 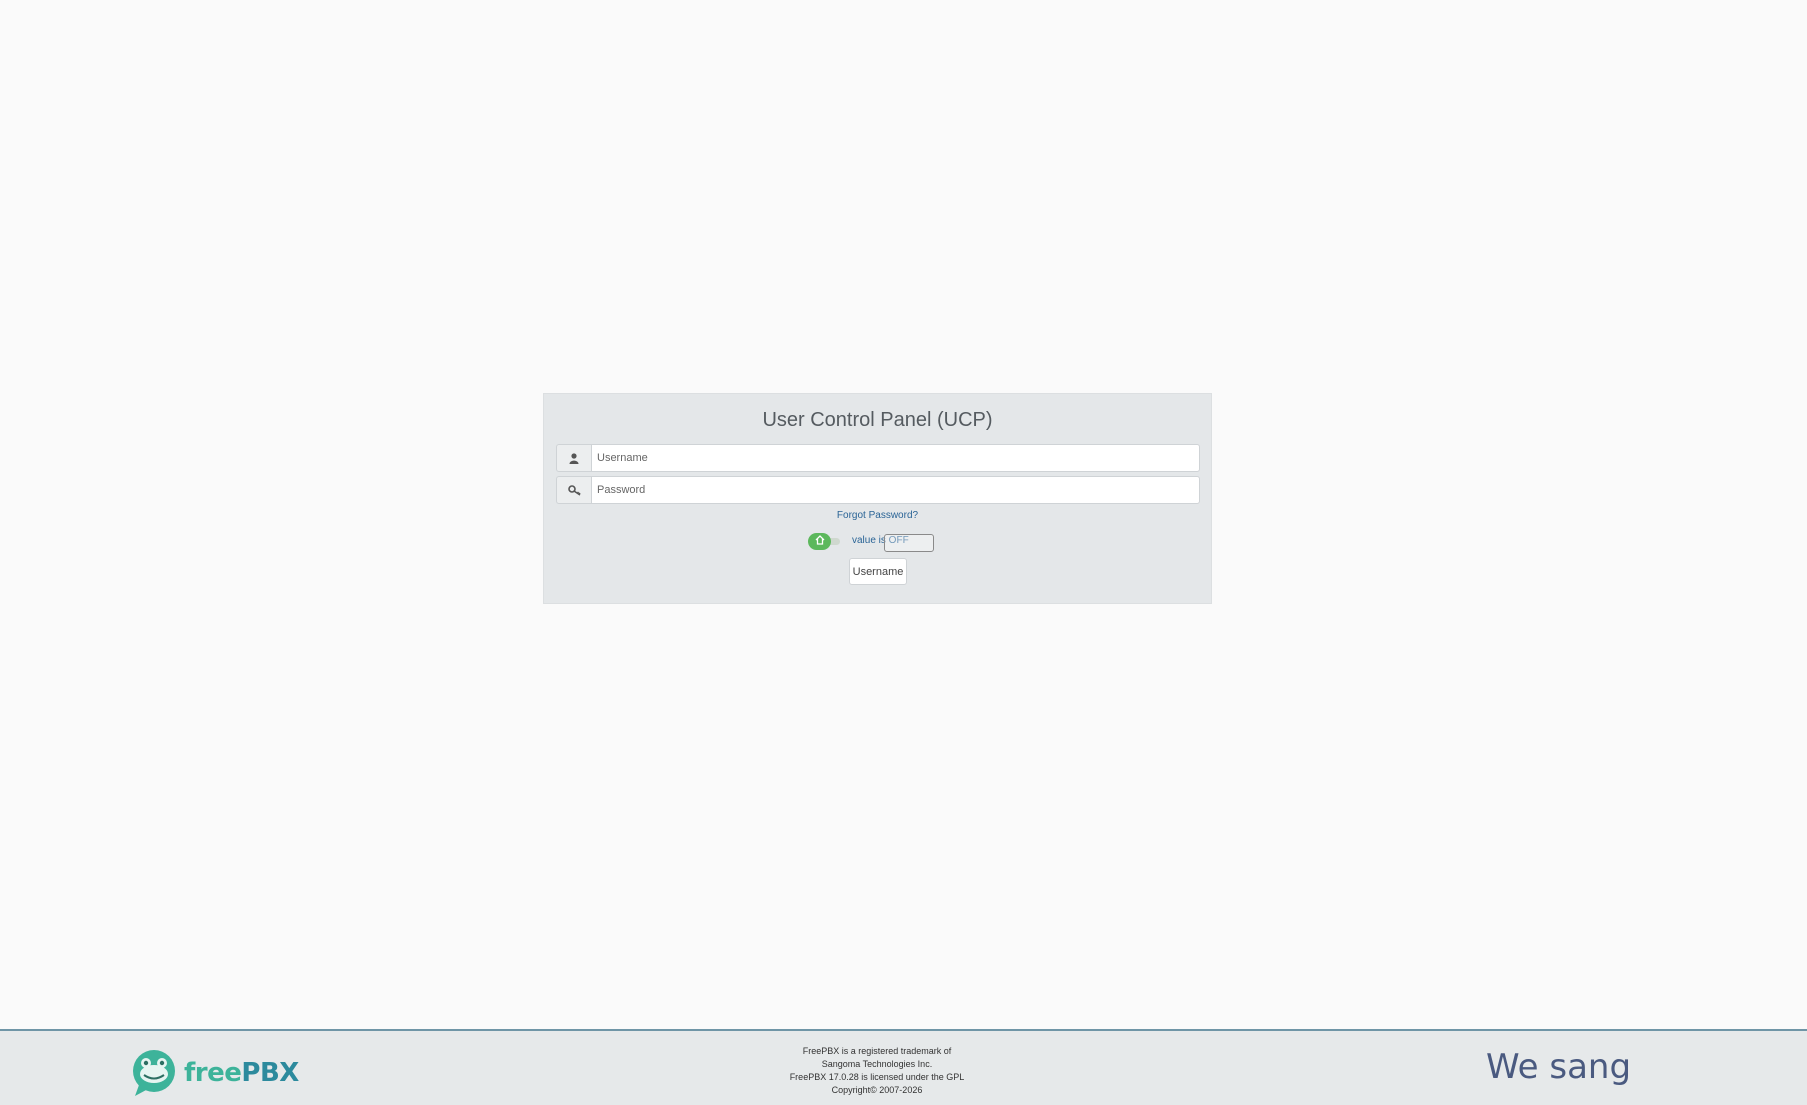 I want to click on freepbx-logo: freePBX, so click(x=215, y=1073).